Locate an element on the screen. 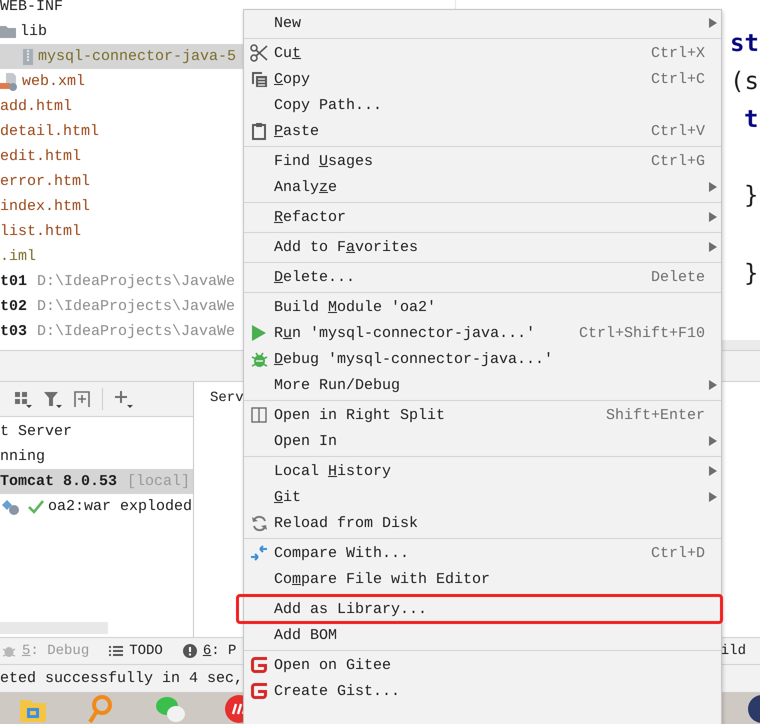 Image resolution: width=760 pixels, height=724 pixels. code-text: (s is located at coordinates (745, 81).